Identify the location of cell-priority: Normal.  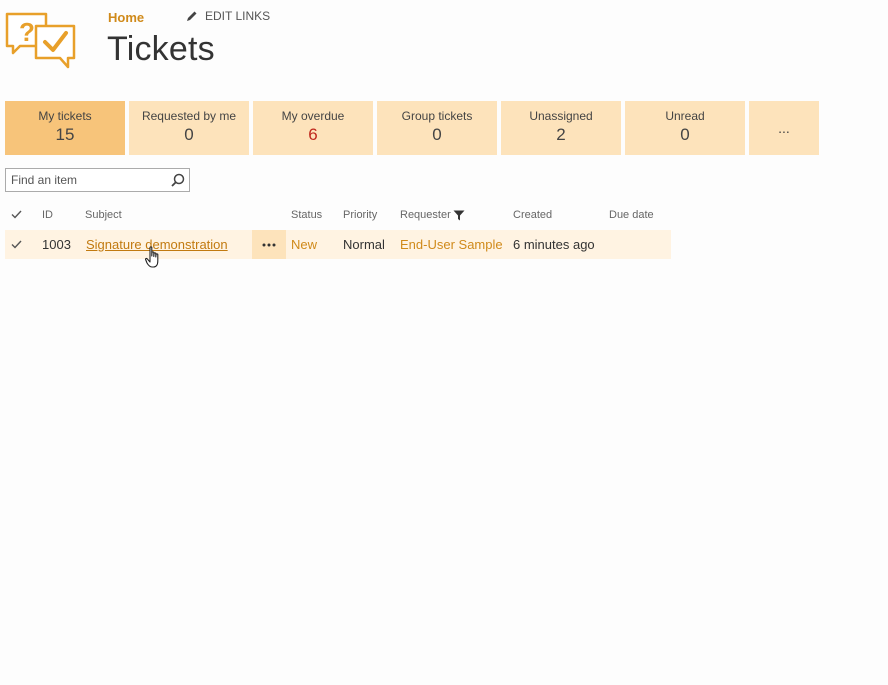
(364, 244).